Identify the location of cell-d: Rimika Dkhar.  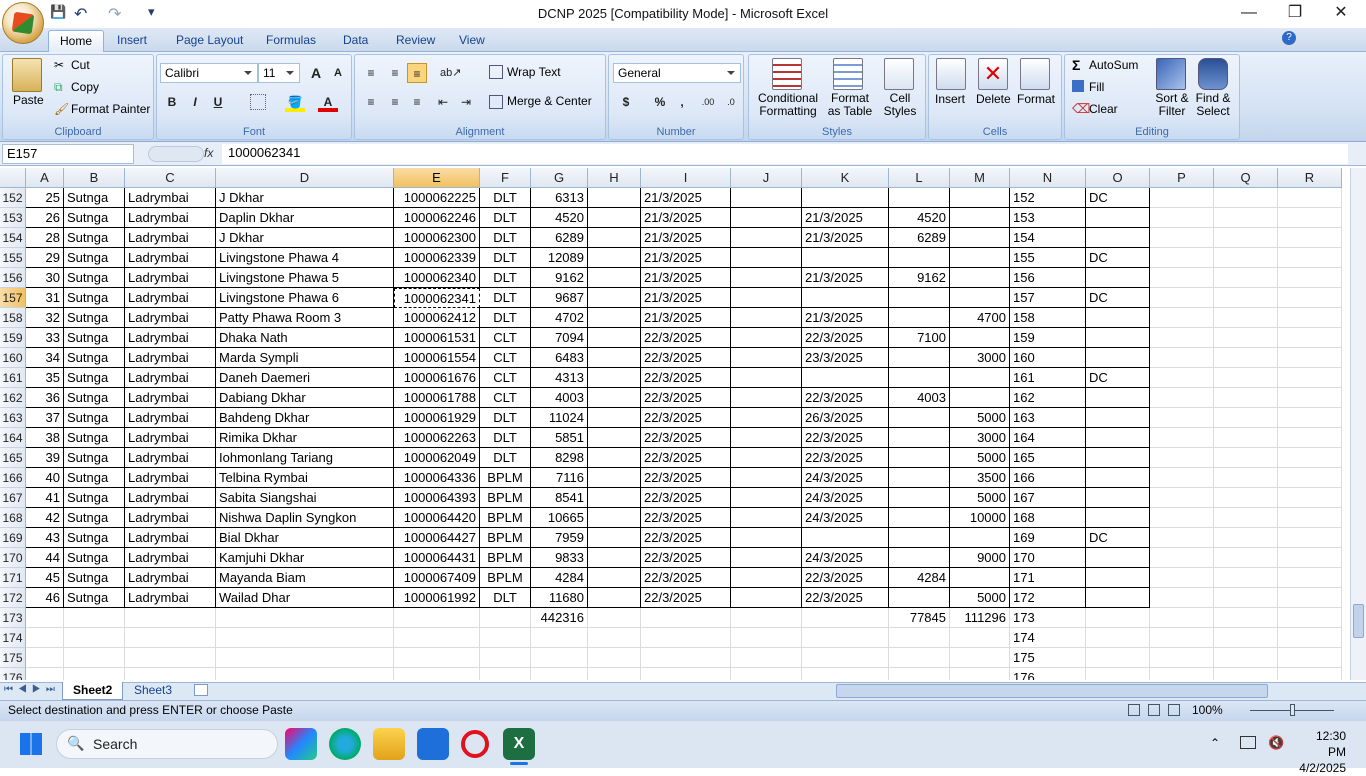
(305, 438).